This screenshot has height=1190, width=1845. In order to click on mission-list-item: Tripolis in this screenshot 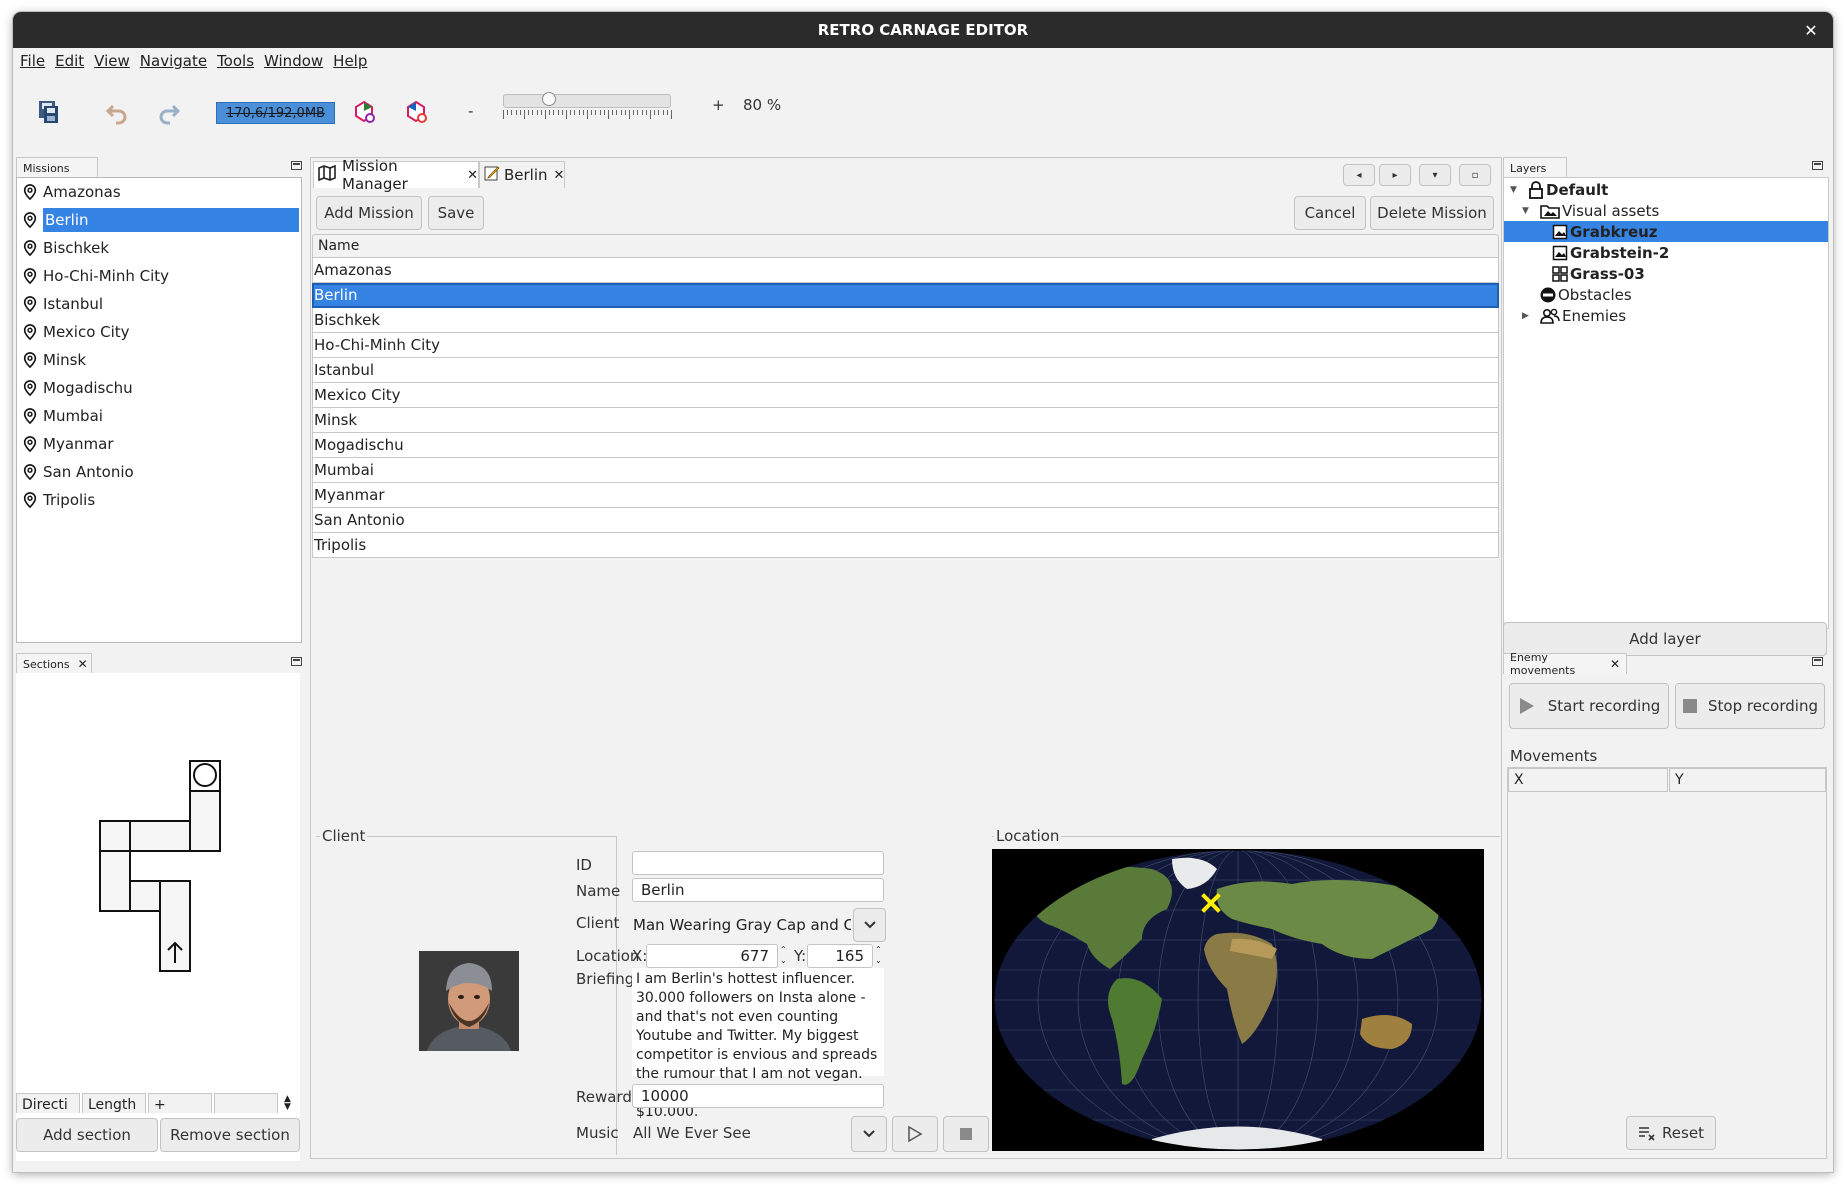, I will do `click(159, 500)`.